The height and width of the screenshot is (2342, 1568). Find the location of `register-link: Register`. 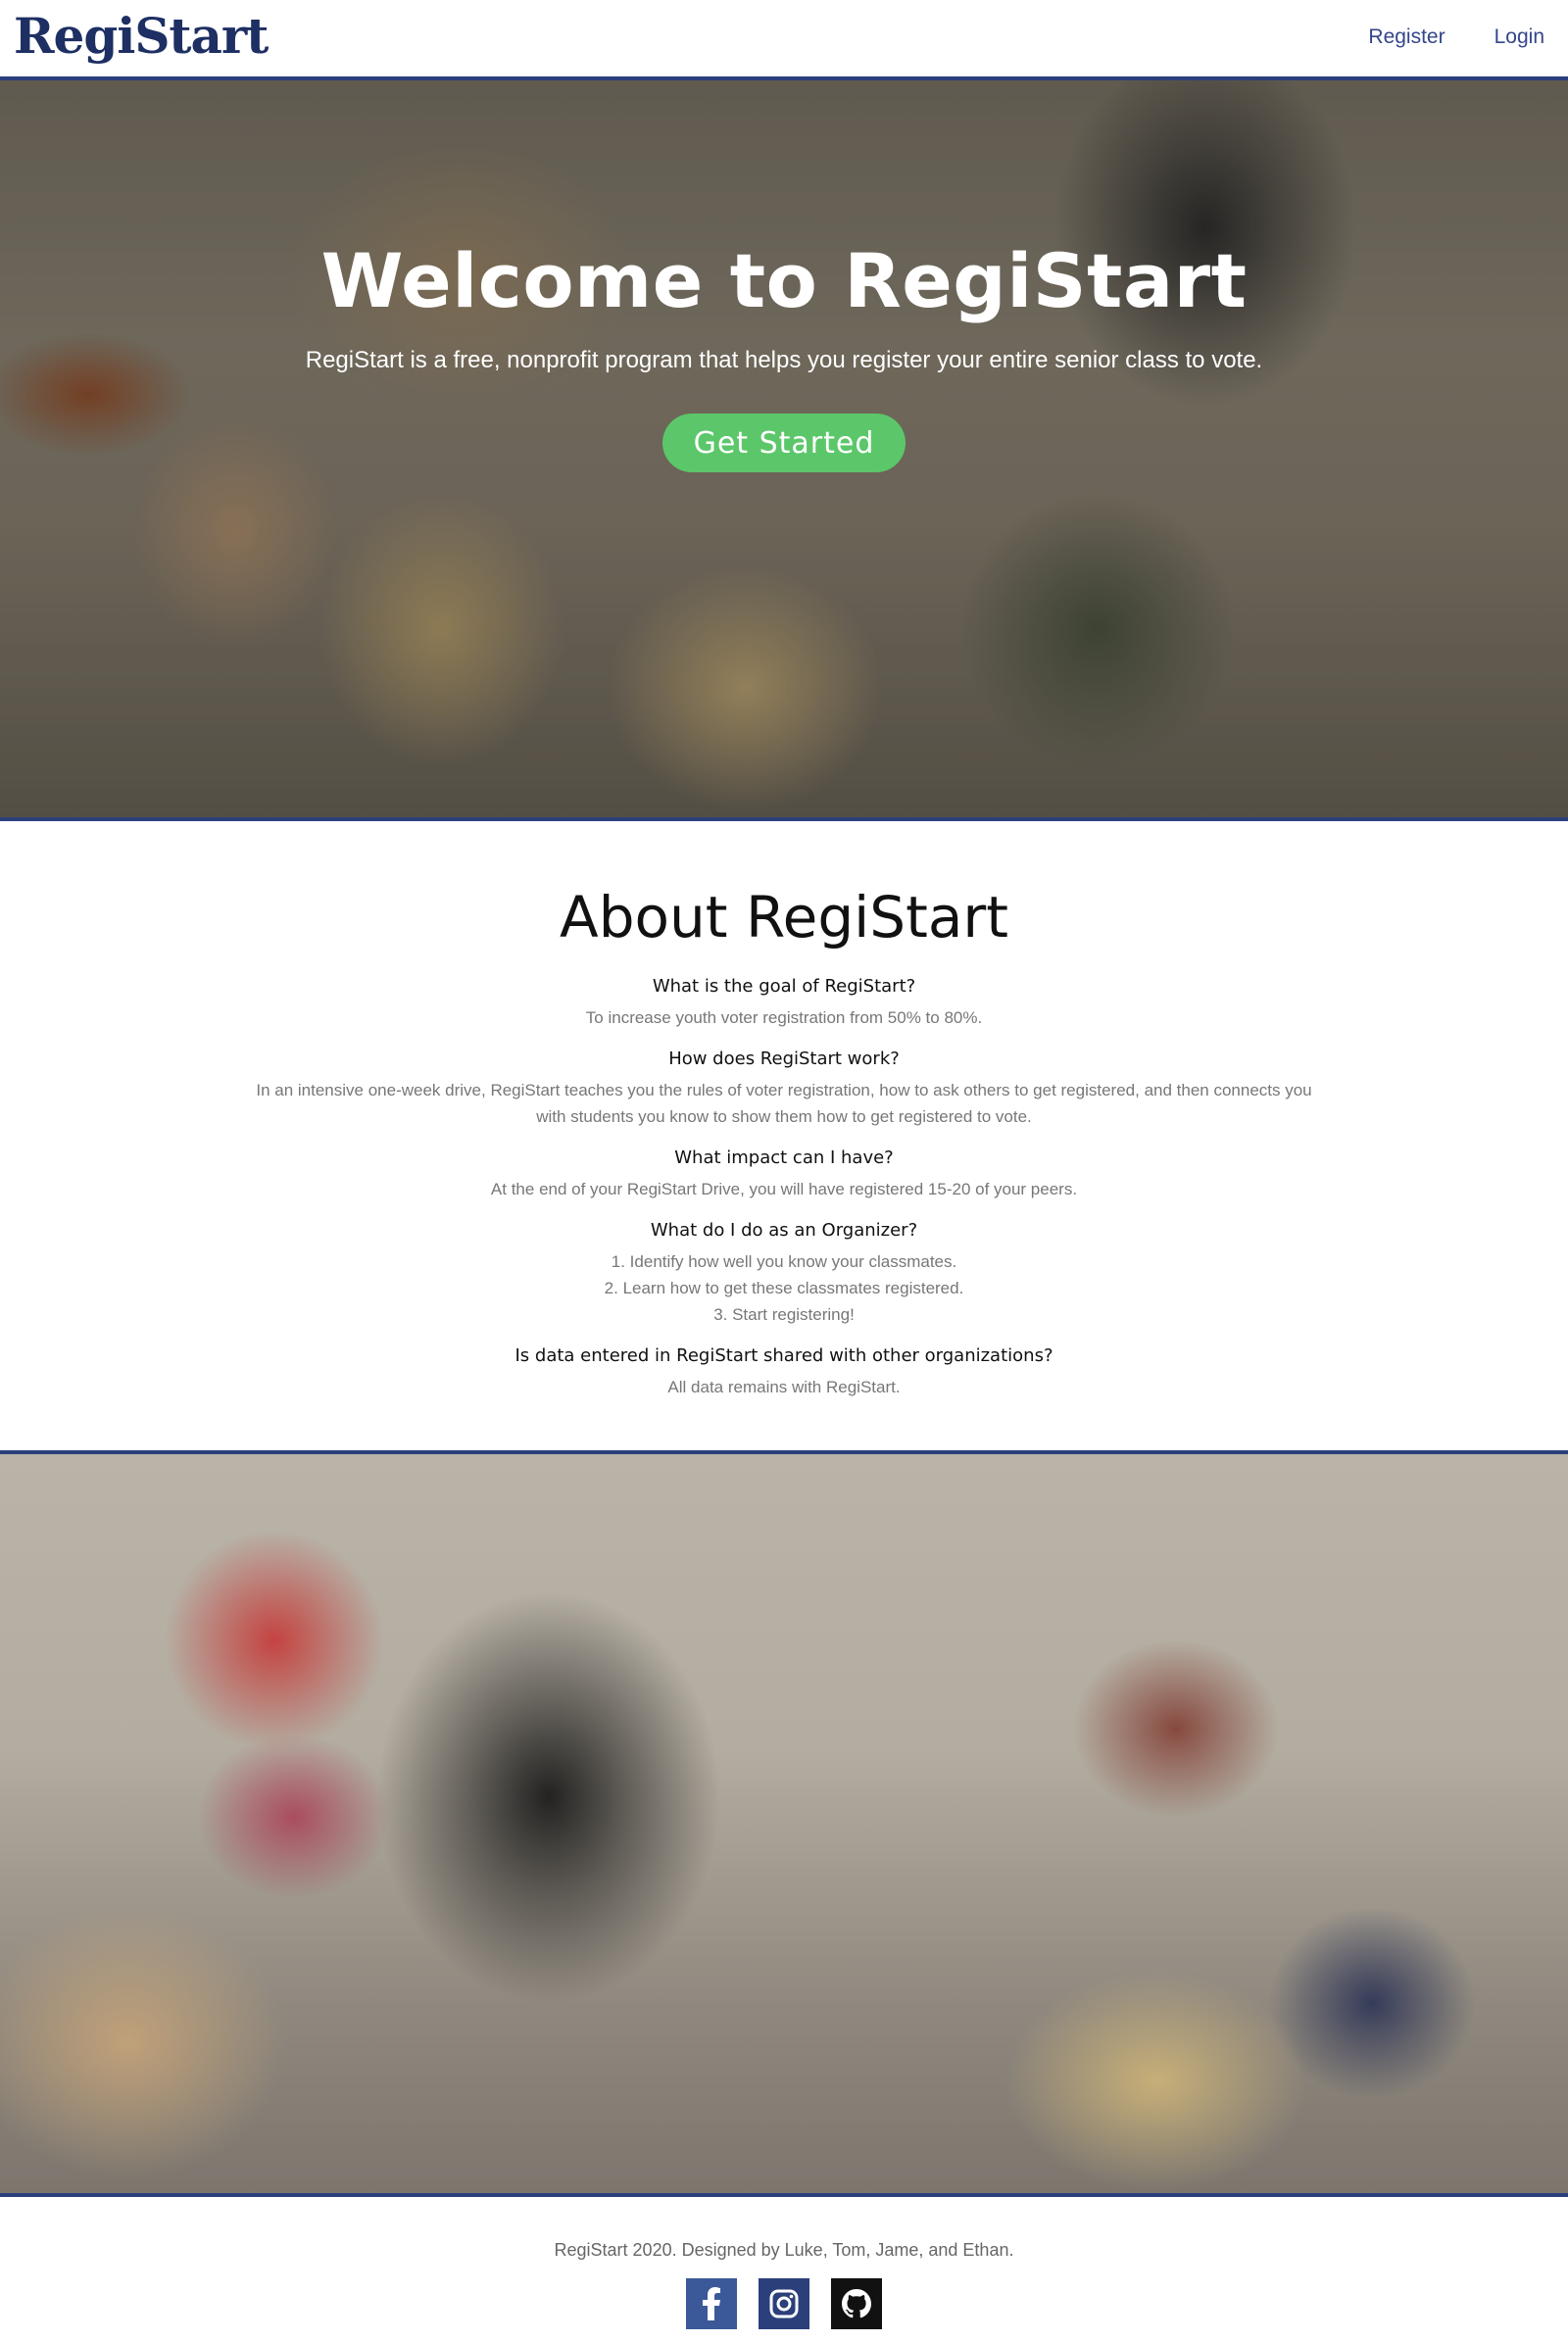

register-link: Register is located at coordinates (1406, 37).